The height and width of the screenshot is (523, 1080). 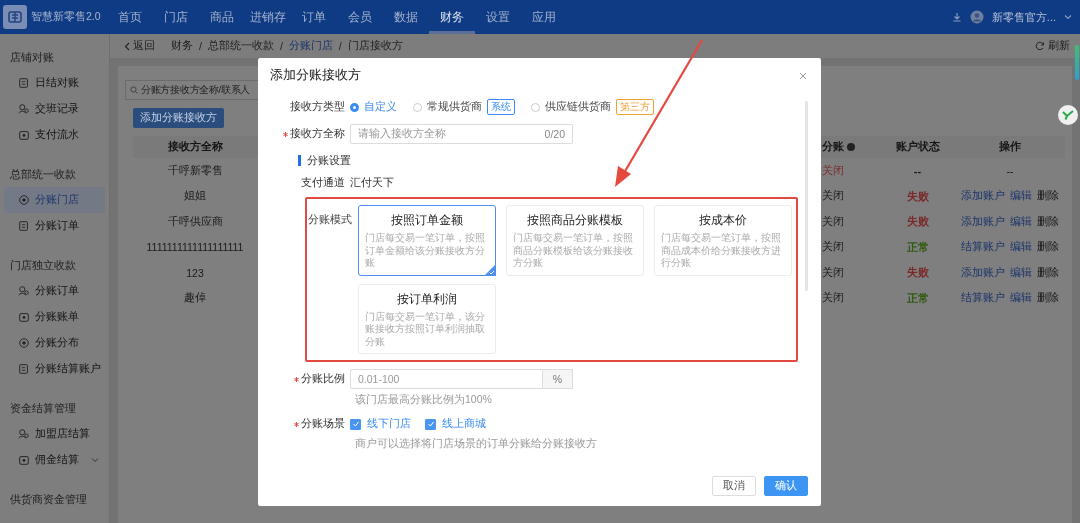 What do you see at coordinates (68, 369) in the screenshot?
I see `sidebar-item-label: 分账结算账户` at bounding box center [68, 369].